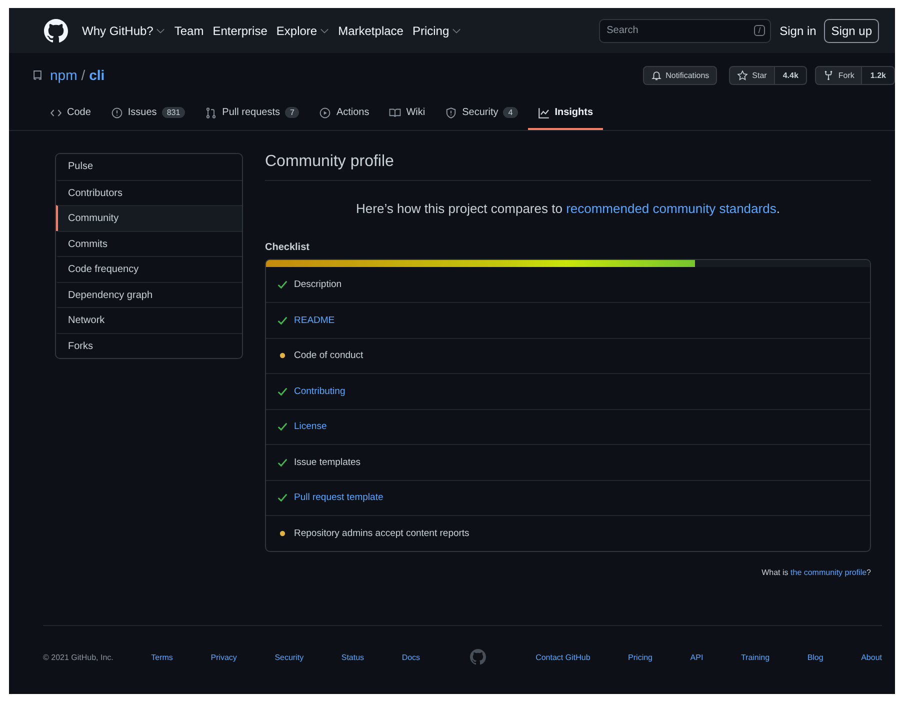  Describe the element at coordinates (189, 31) in the screenshot. I see `nav-link: Team` at that location.